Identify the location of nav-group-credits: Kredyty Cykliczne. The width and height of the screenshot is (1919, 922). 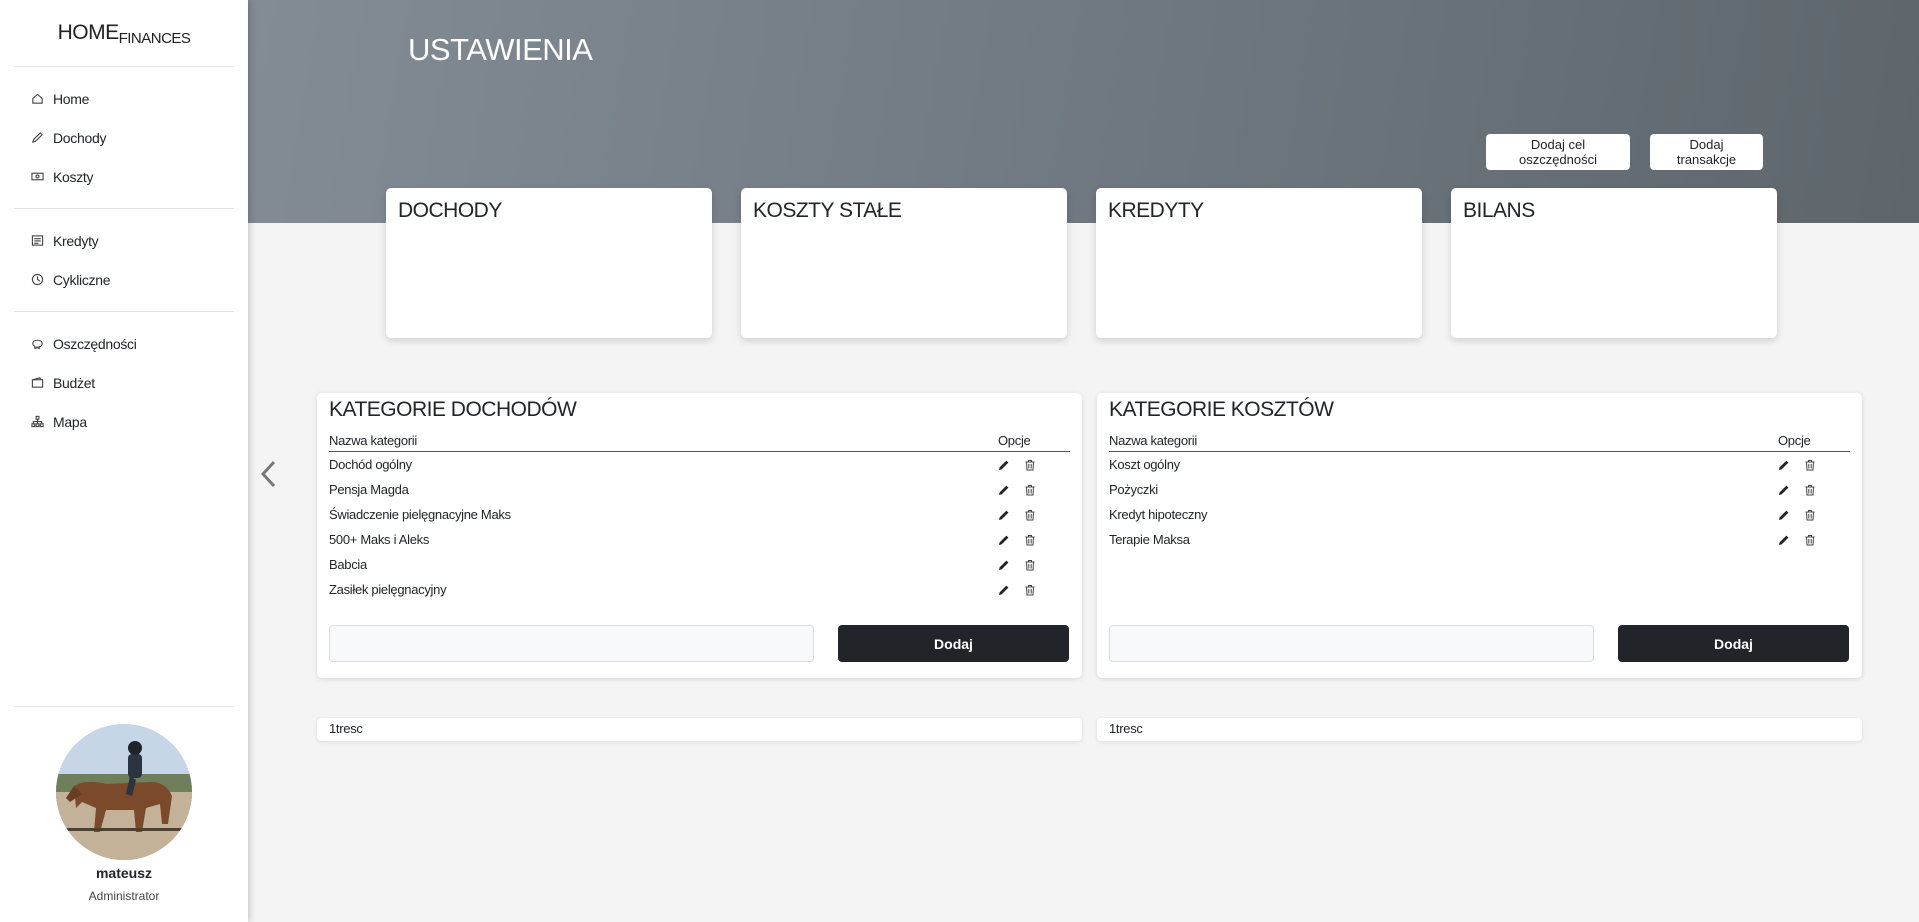
(124, 260).